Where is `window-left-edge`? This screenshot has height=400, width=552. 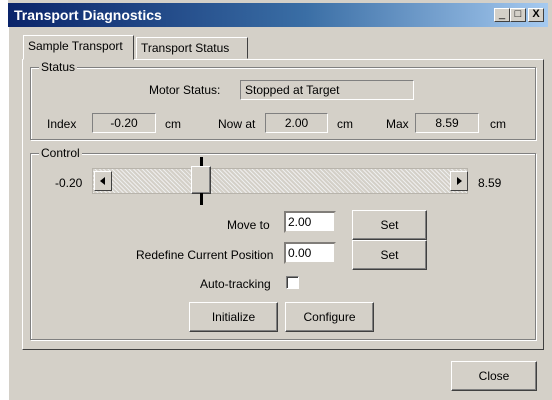 window-left-edge is located at coordinates (4, 200).